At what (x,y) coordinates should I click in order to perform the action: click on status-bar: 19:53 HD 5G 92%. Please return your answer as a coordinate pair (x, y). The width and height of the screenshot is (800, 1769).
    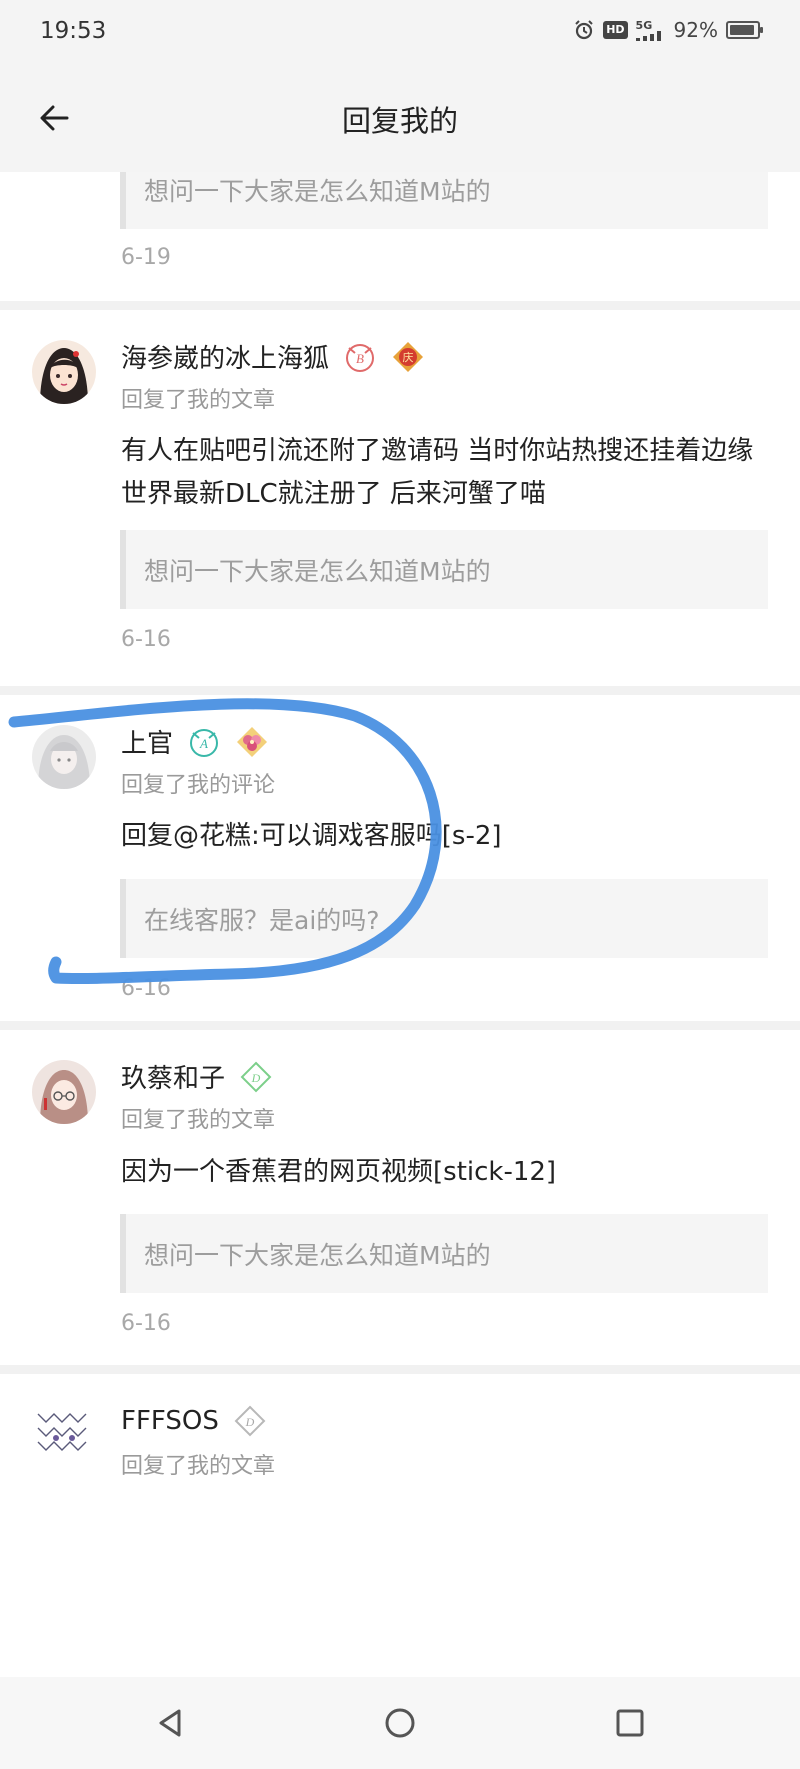
    Looking at the image, I should click on (400, 32).